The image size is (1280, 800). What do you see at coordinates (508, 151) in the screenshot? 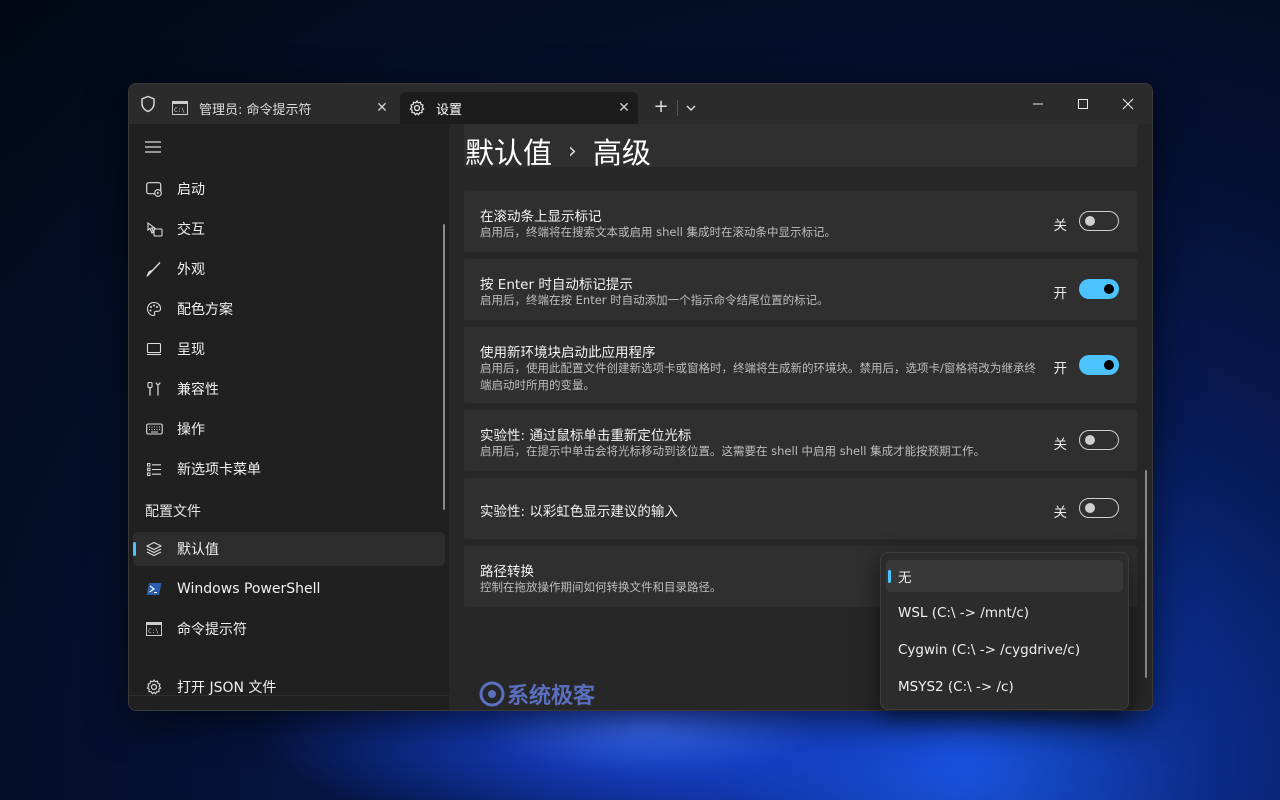
I see `breadcrumb-parent: 默认值` at bounding box center [508, 151].